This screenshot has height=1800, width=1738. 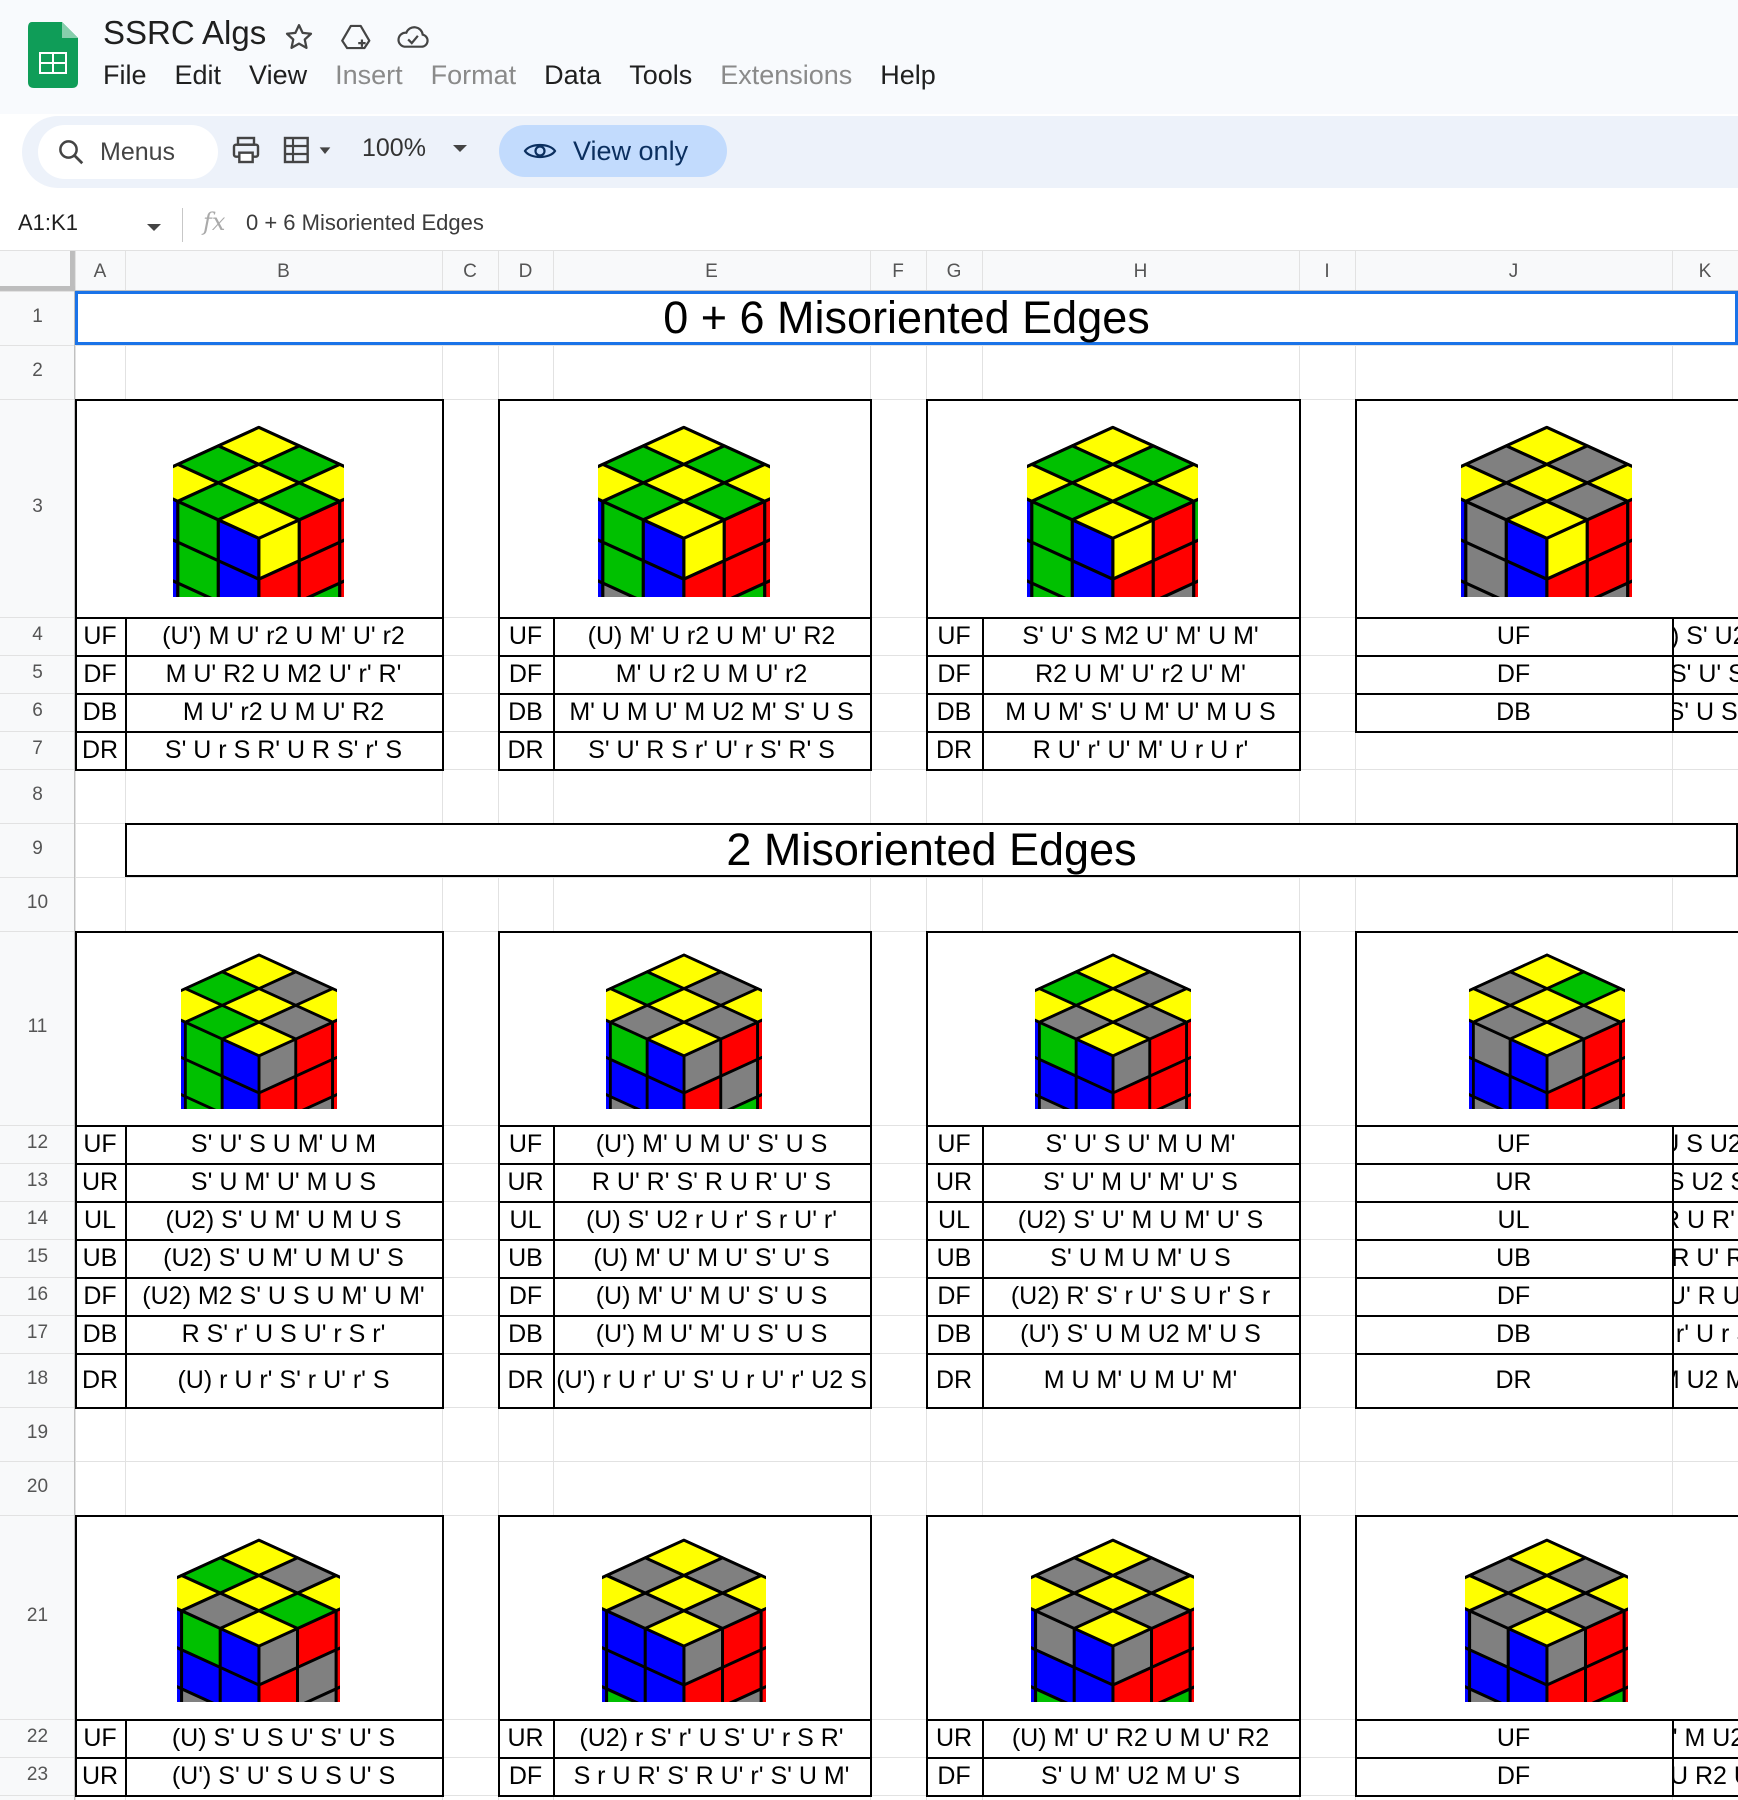 I want to click on section-title-0-6: 0 + 6 Misoriented Edges, so click(x=906, y=318).